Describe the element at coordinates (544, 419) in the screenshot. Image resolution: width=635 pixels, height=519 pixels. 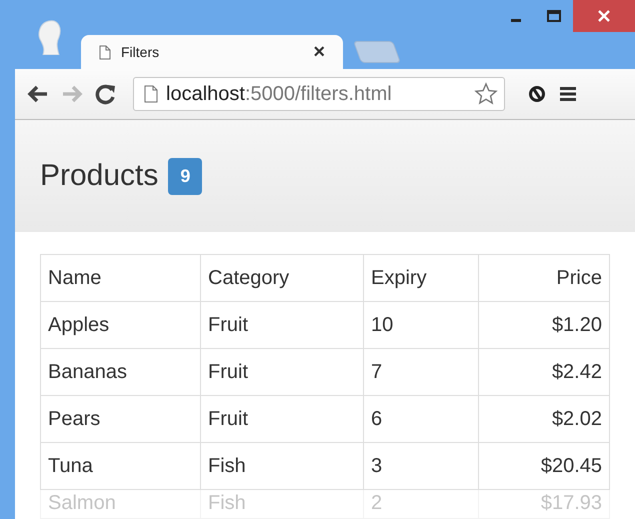
I see `table-cell: $2.02` at that location.